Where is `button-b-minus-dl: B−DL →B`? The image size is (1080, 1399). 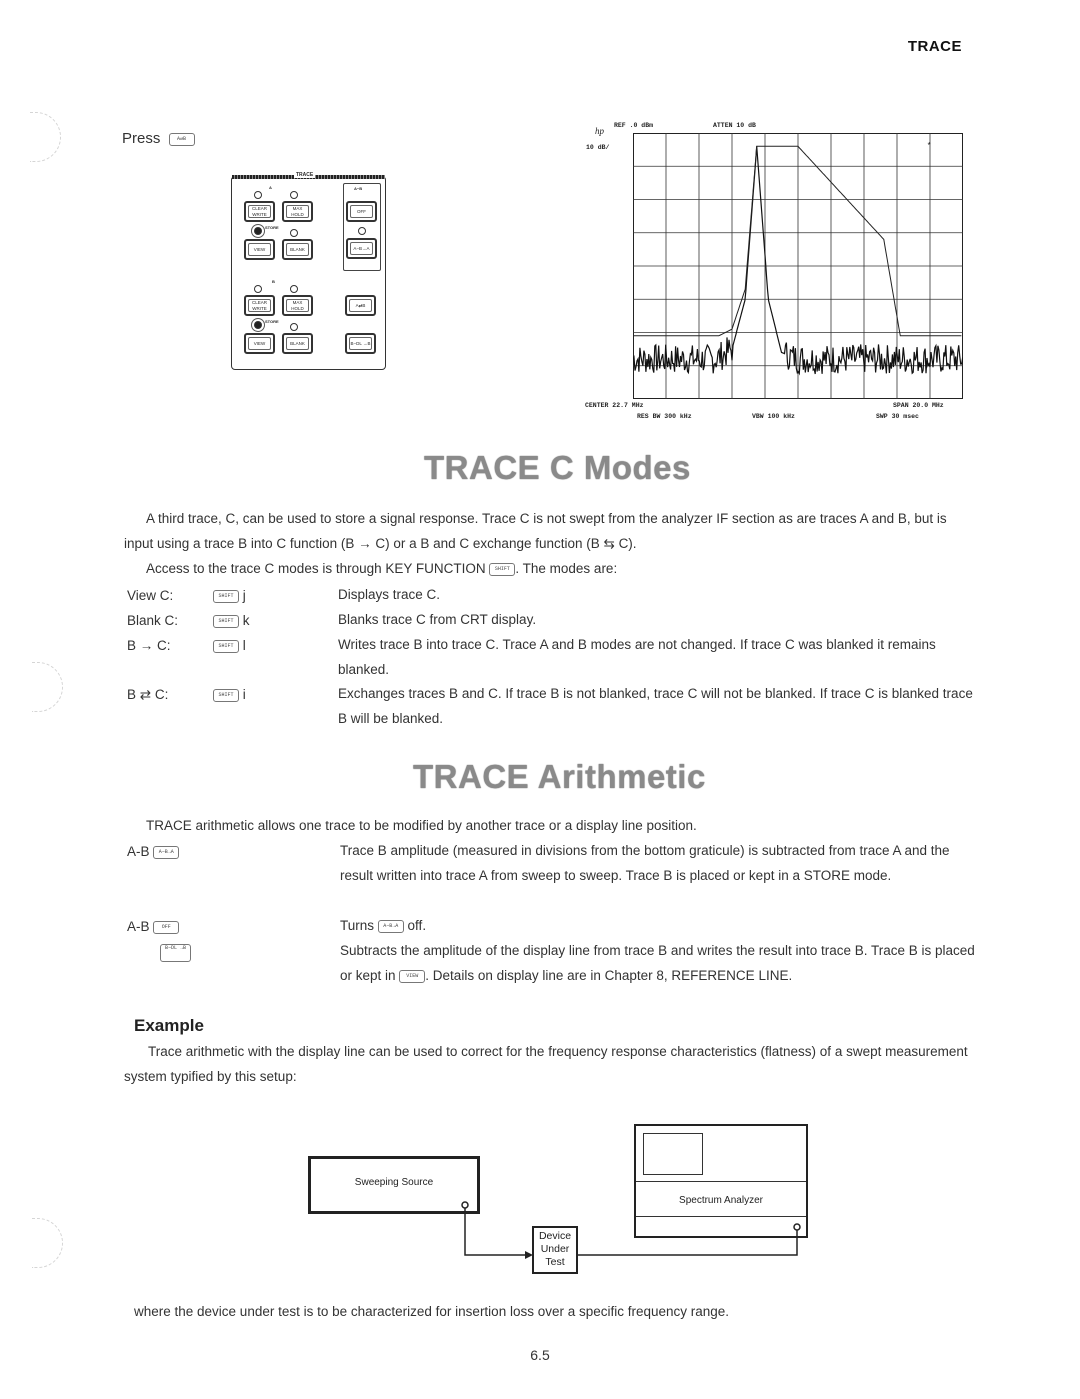
button-b-minus-dl: B−DL →B is located at coordinates (360, 343).